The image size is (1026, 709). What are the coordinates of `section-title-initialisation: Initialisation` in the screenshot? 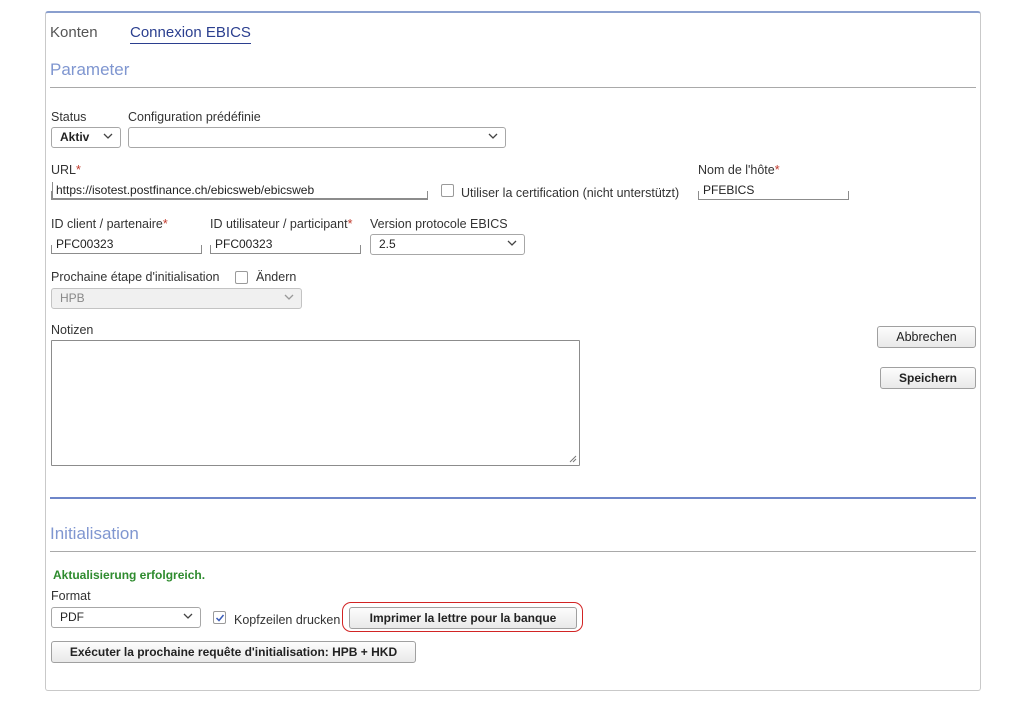 It's located at (94, 533).